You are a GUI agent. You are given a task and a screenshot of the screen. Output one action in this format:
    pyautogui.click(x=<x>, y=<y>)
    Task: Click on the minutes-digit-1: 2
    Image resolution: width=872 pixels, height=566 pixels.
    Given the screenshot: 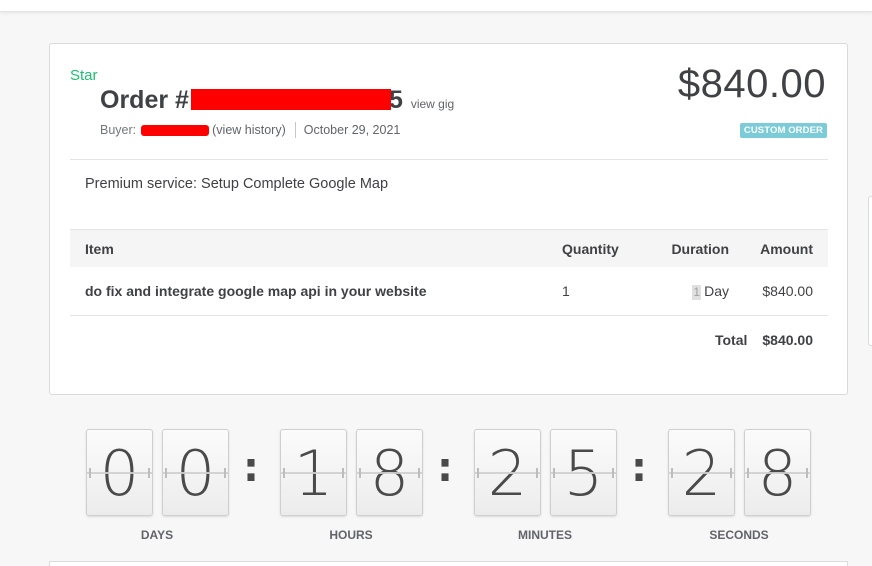 What is the action you would take?
    pyautogui.click(x=507, y=472)
    